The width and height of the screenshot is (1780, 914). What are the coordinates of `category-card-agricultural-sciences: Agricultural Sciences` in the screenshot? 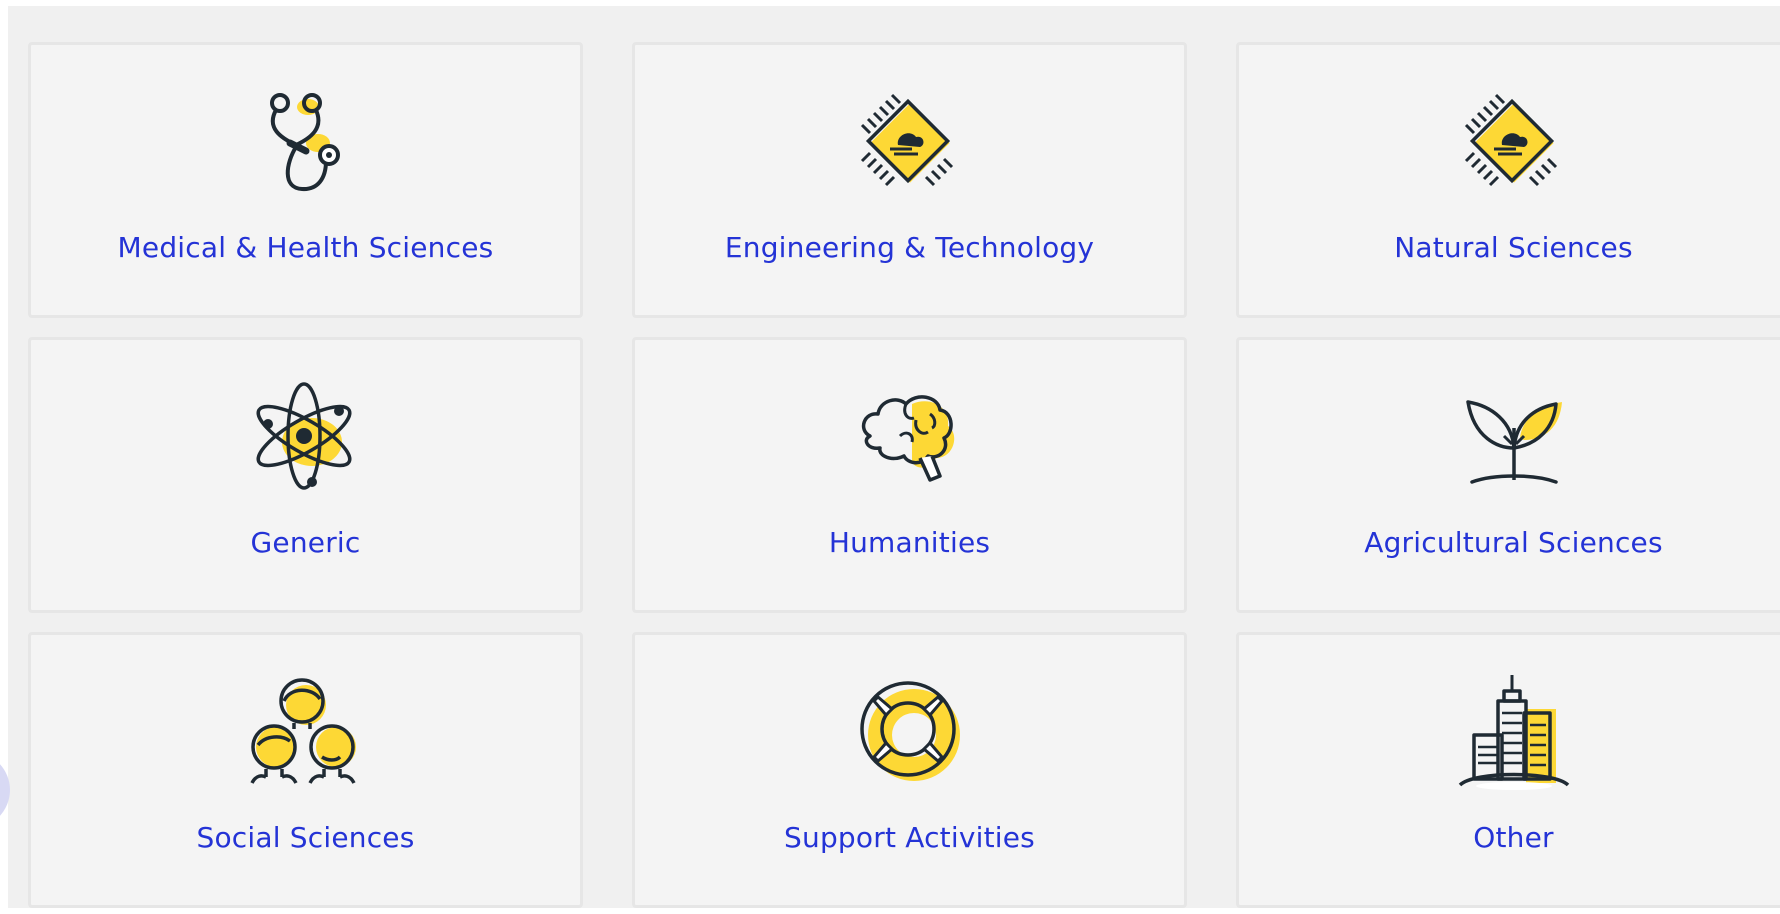 It's located at (1508, 475).